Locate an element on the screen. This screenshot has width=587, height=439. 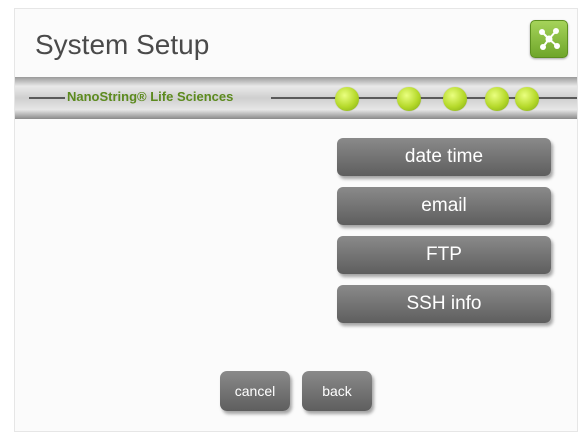
banner-line-left is located at coordinates (47, 98).